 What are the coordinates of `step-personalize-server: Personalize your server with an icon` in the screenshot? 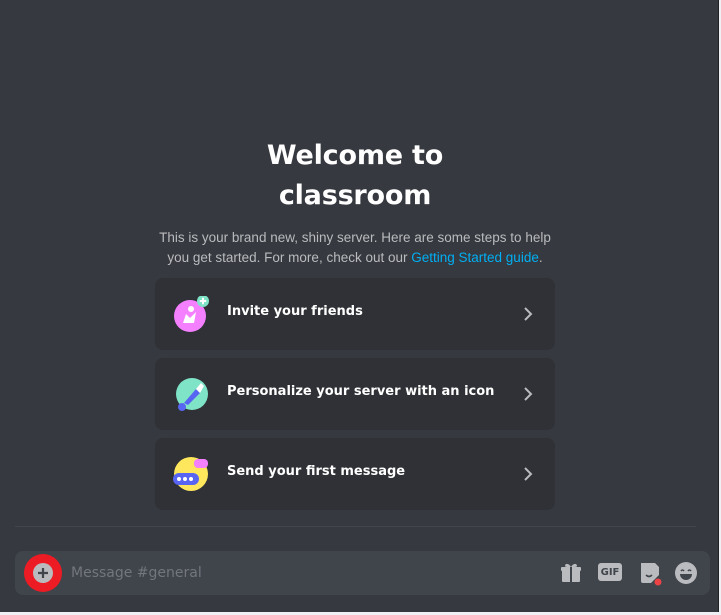 It's located at (355, 394).